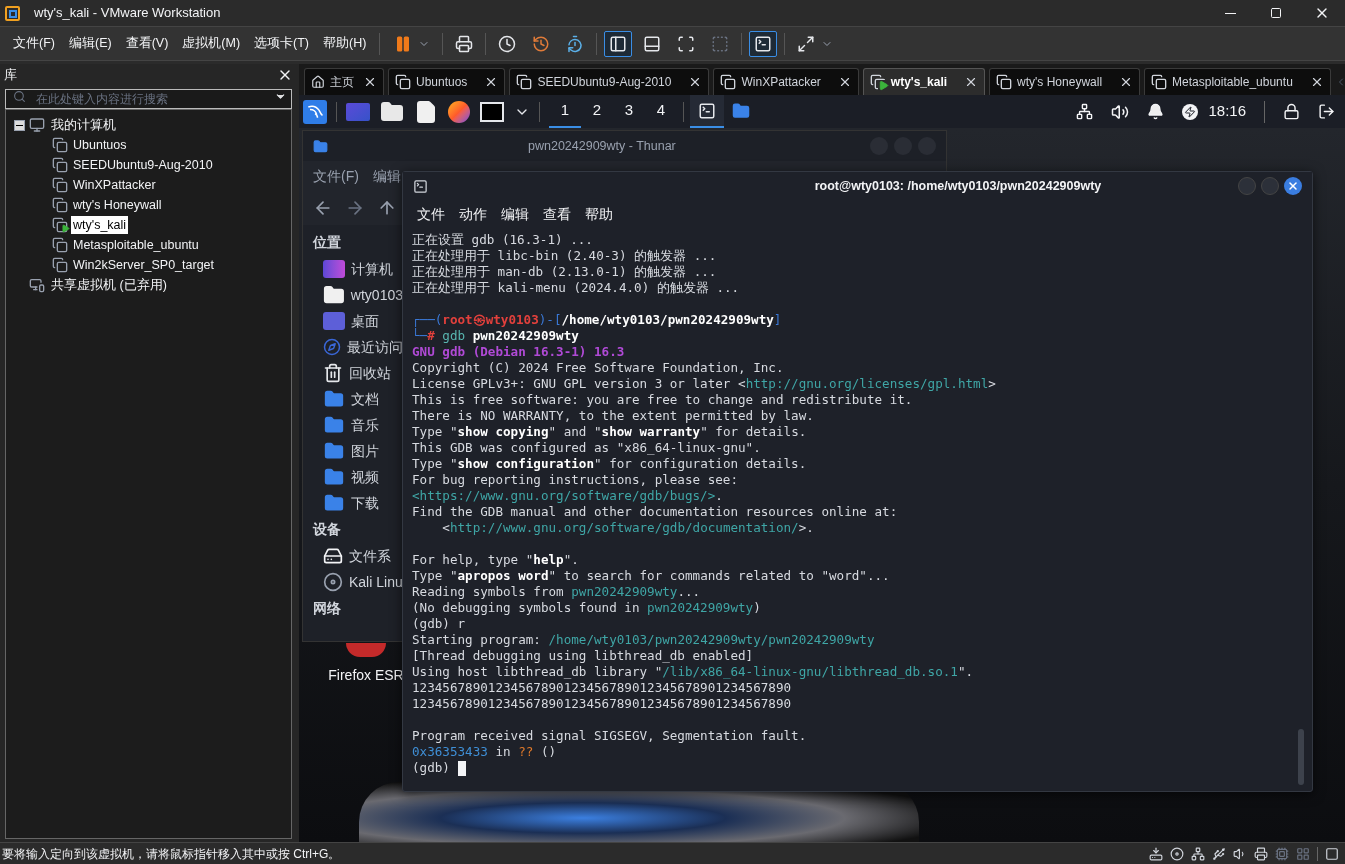 The image size is (1345, 864). What do you see at coordinates (365, 451) in the screenshot?
I see `place-item: 图片` at bounding box center [365, 451].